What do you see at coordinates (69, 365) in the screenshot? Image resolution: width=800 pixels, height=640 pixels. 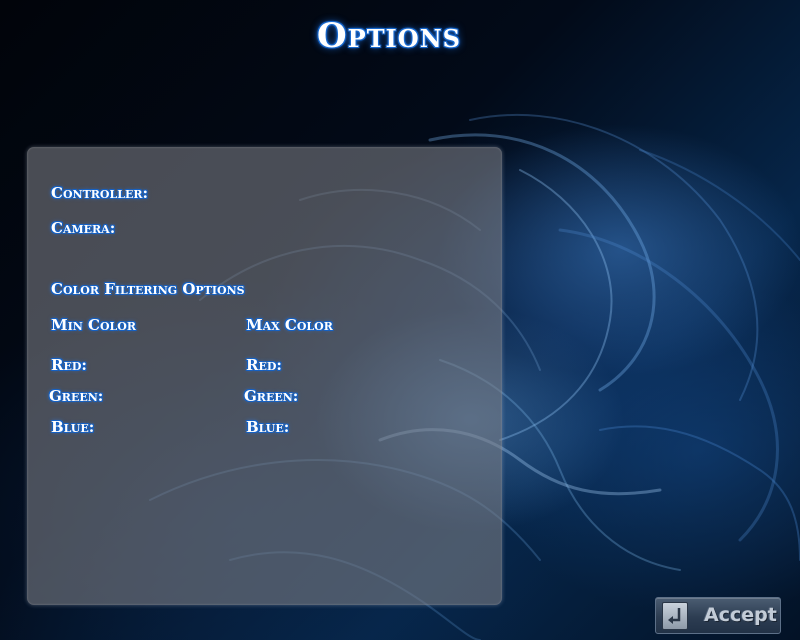 I see `min-red-label: Red:` at bounding box center [69, 365].